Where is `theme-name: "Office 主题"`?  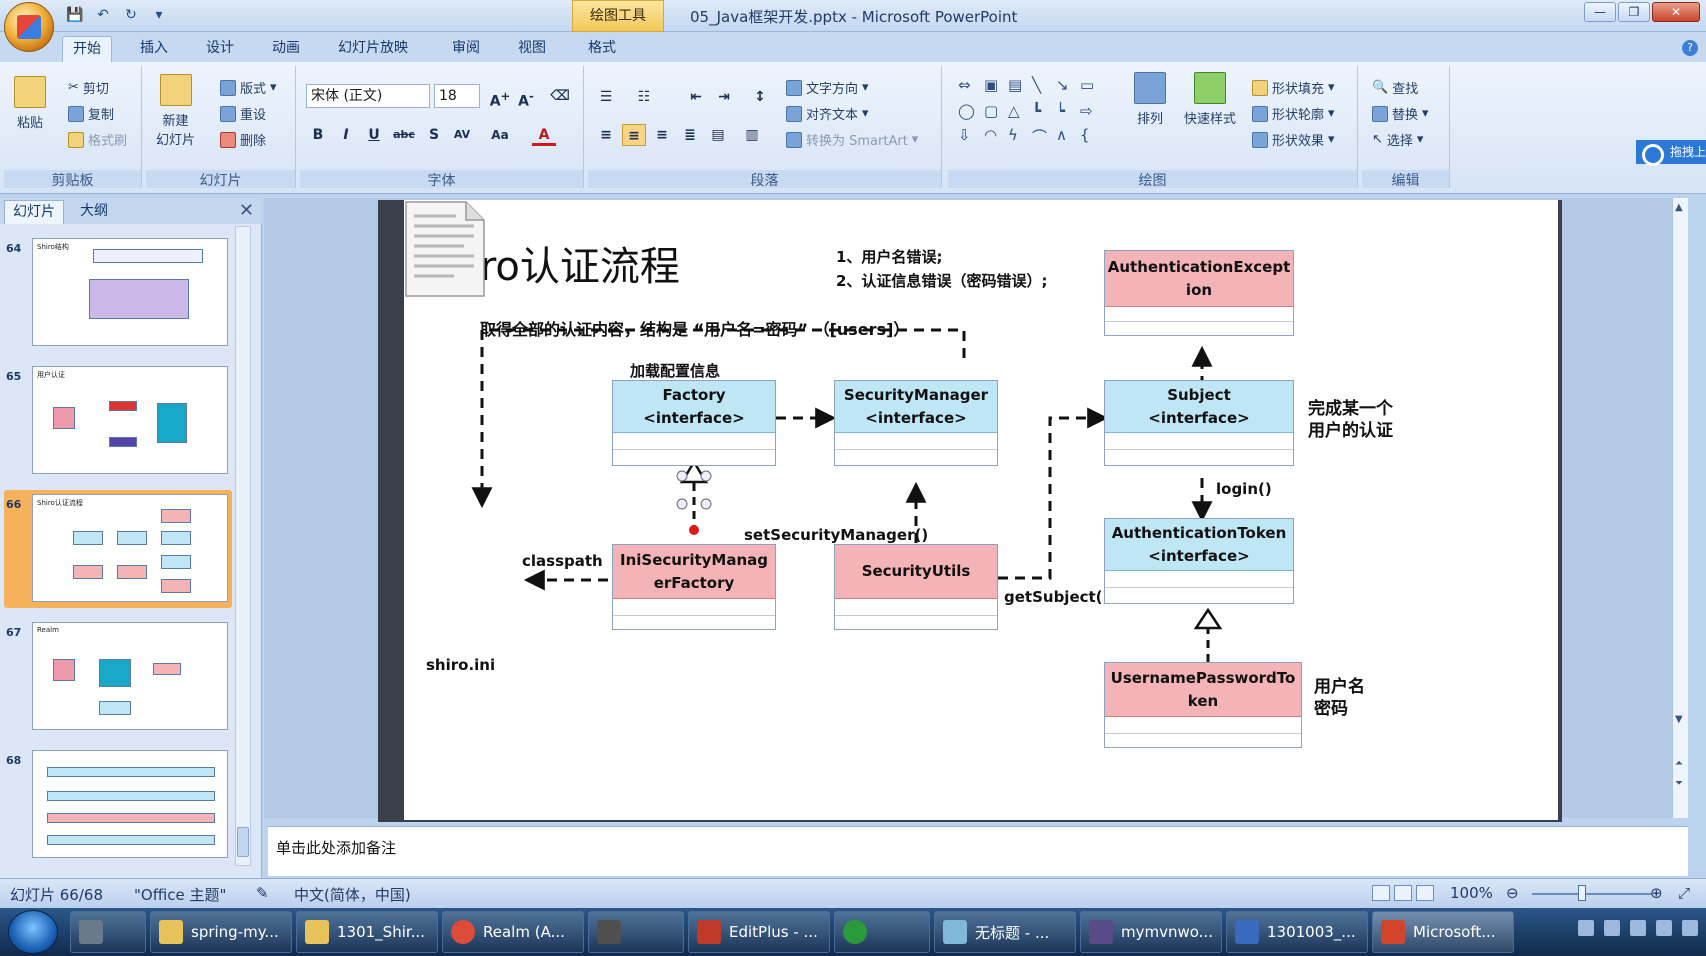
theme-name: "Office 主题" is located at coordinates (180, 894).